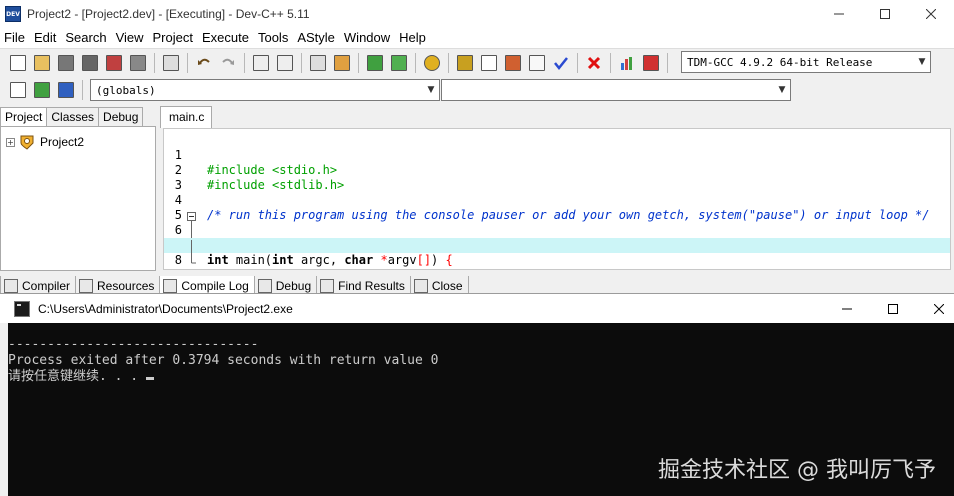 The height and width of the screenshot is (496, 954). What do you see at coordinates (228, 63) in the screenshot?
I see `redo-button` at bounding box center [228, 63].